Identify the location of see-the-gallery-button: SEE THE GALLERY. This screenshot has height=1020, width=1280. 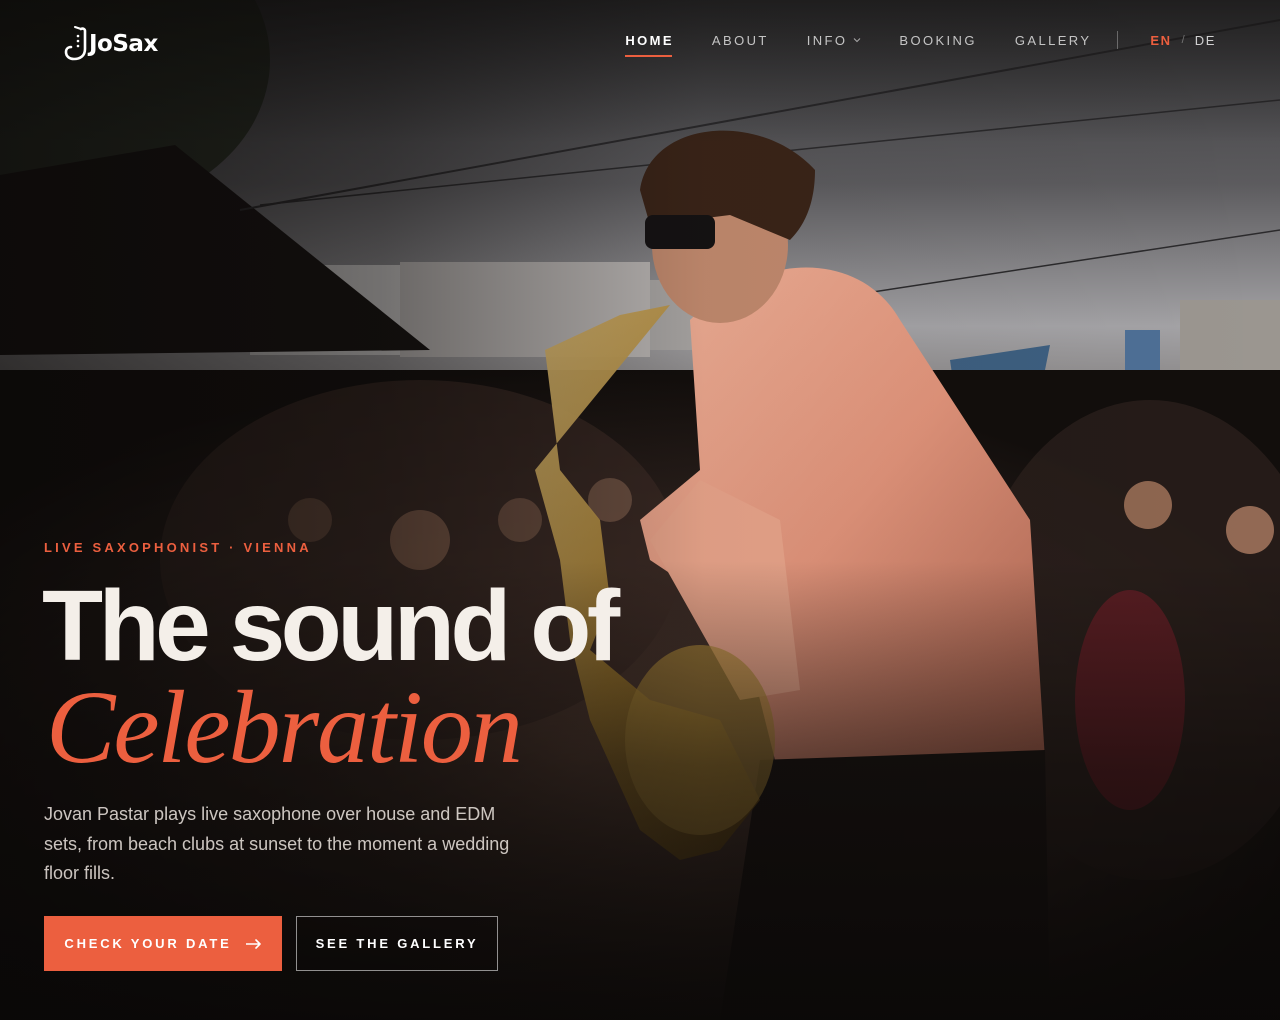
(397, 943).